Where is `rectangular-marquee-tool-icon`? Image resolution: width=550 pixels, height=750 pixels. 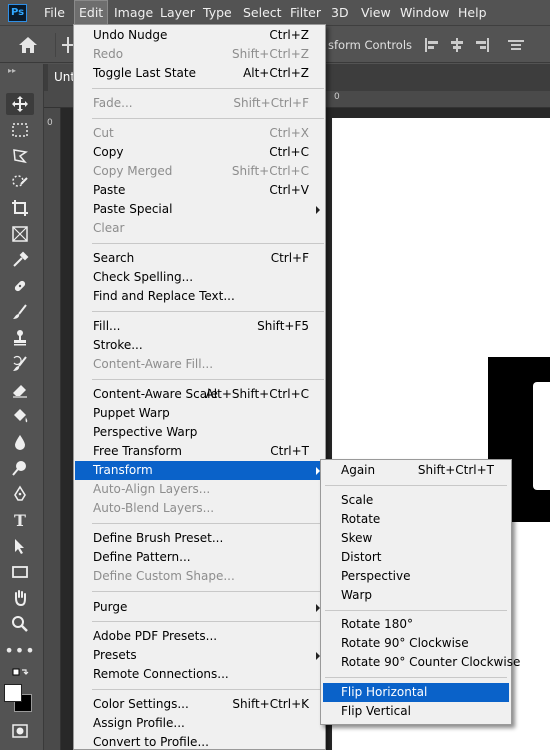
rectangular-marquee-tool-icon is located at coordinates (20, 130).